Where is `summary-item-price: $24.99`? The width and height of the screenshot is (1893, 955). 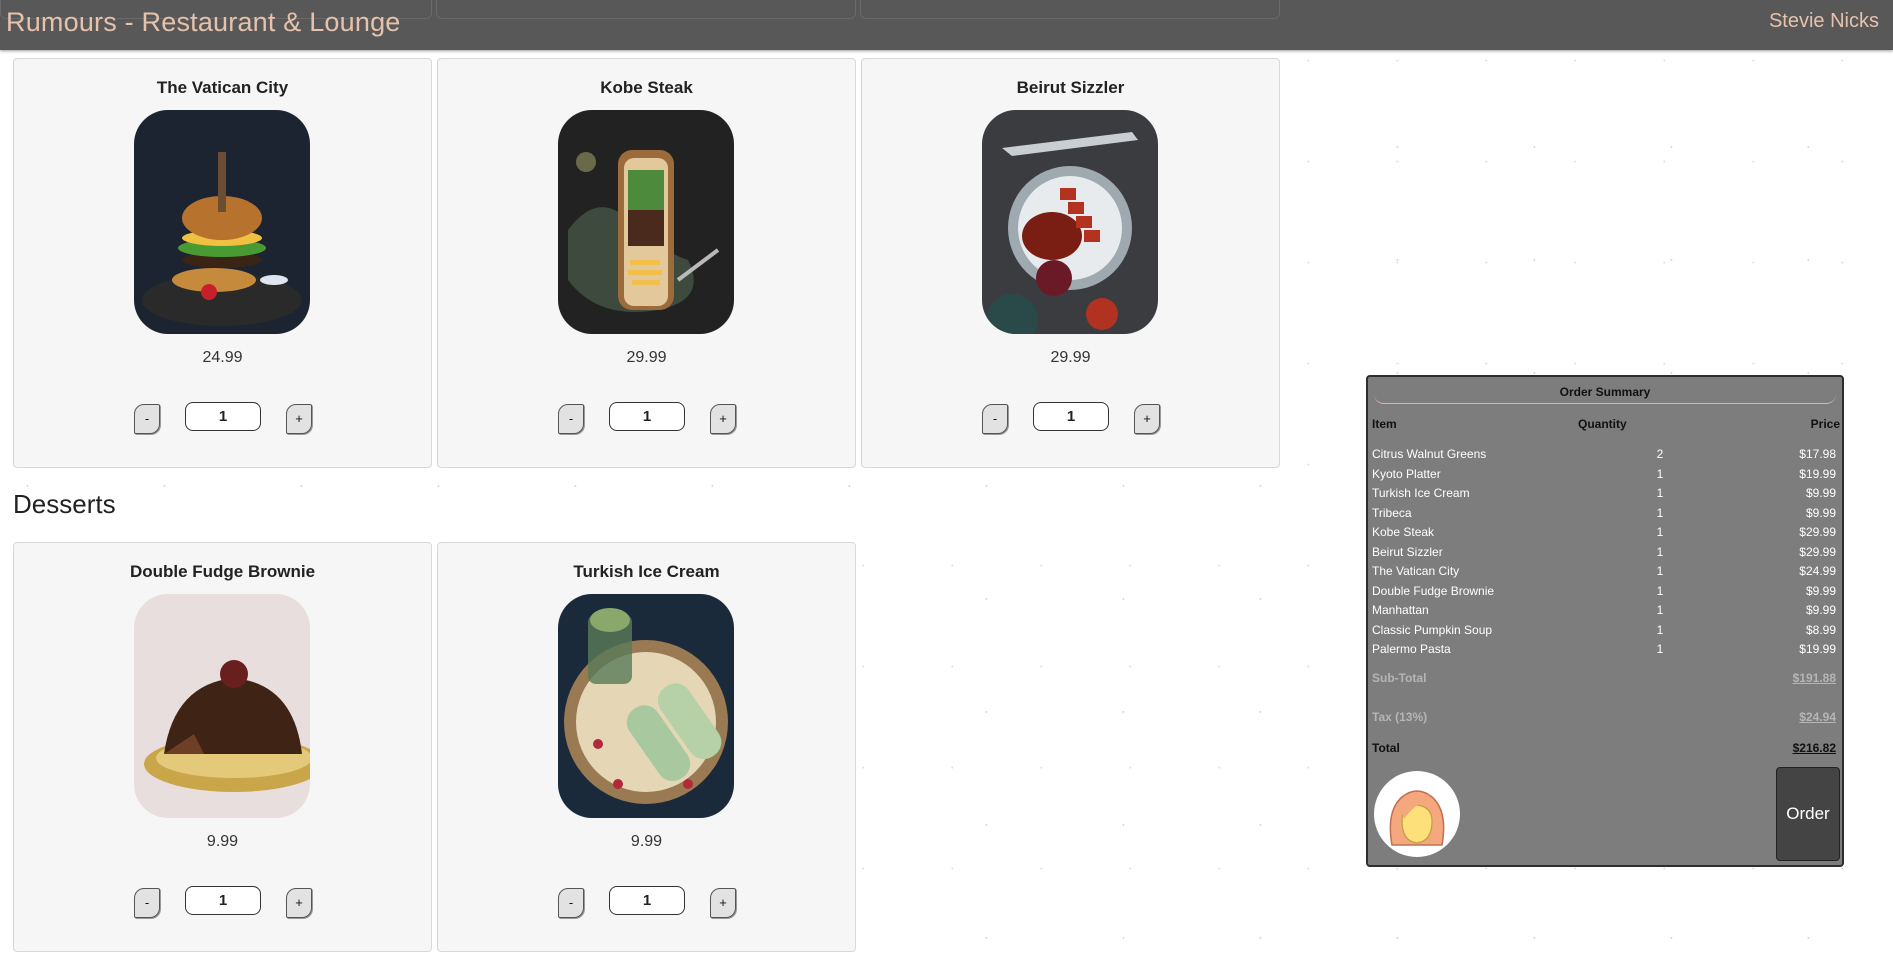
summary-item-price: $24.99 is located at coordinates (1817, 571).